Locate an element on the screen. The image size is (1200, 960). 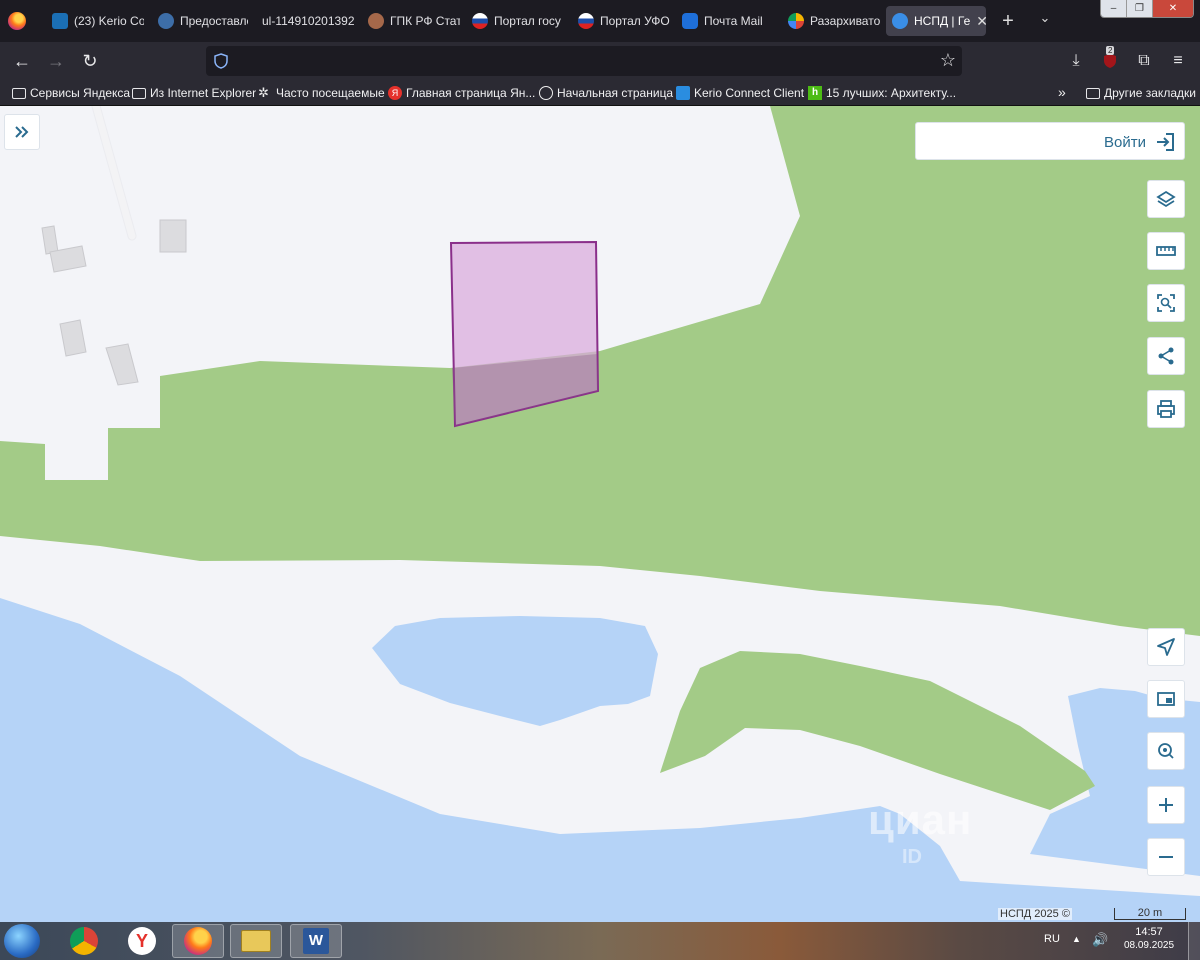
plus-icon is located at coordinates (1166, 805).